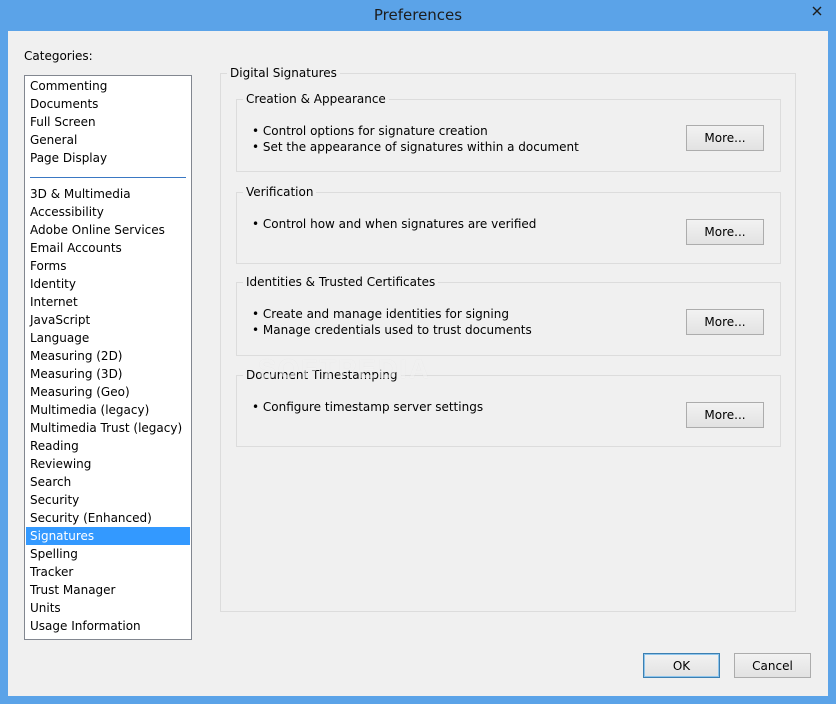 The image size is (836, 704). I want to click on category-item-measuring-2d: Measuring (2D), so click(108, 356).